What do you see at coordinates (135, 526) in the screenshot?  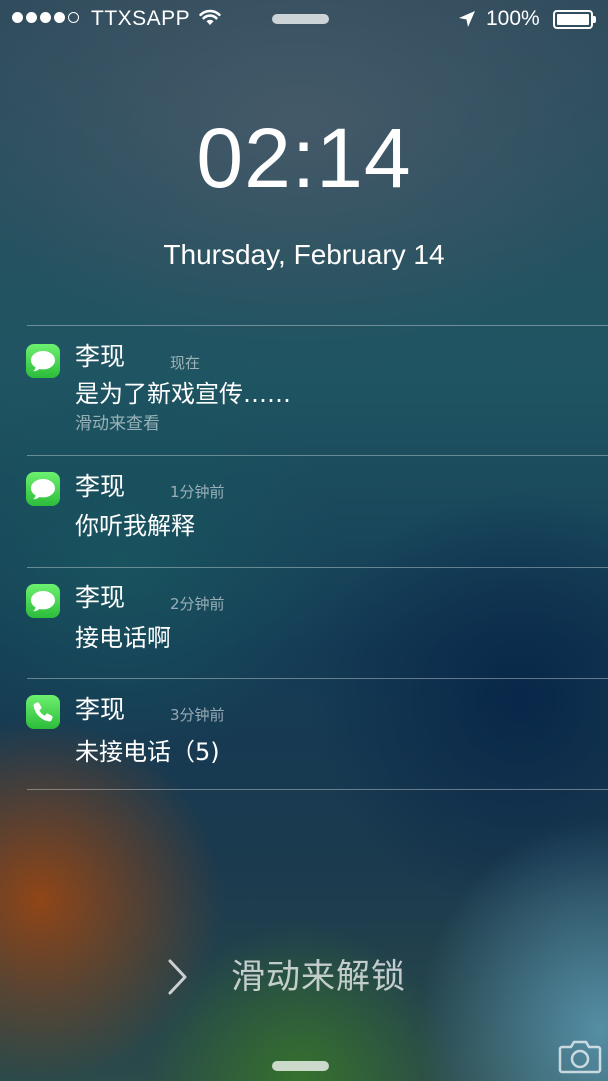 I see `notification-message: 你听我解释` at bounding box center [135, 526].